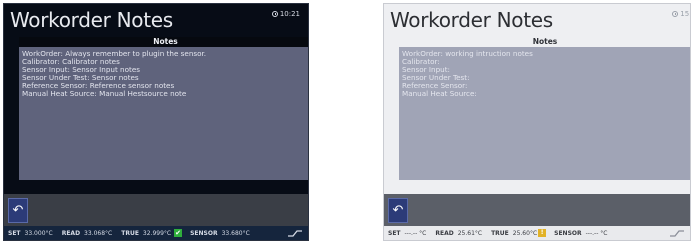  What do you see at coordinates (685, 14) in the screenshot?
I see `clock-time: 15:5` at bounding box center [685, 14].